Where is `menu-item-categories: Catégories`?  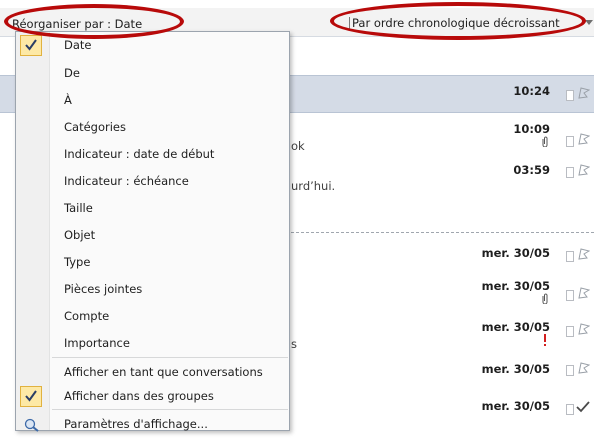
menu-item-categories: Catégories is located at coordinates (152, 128).